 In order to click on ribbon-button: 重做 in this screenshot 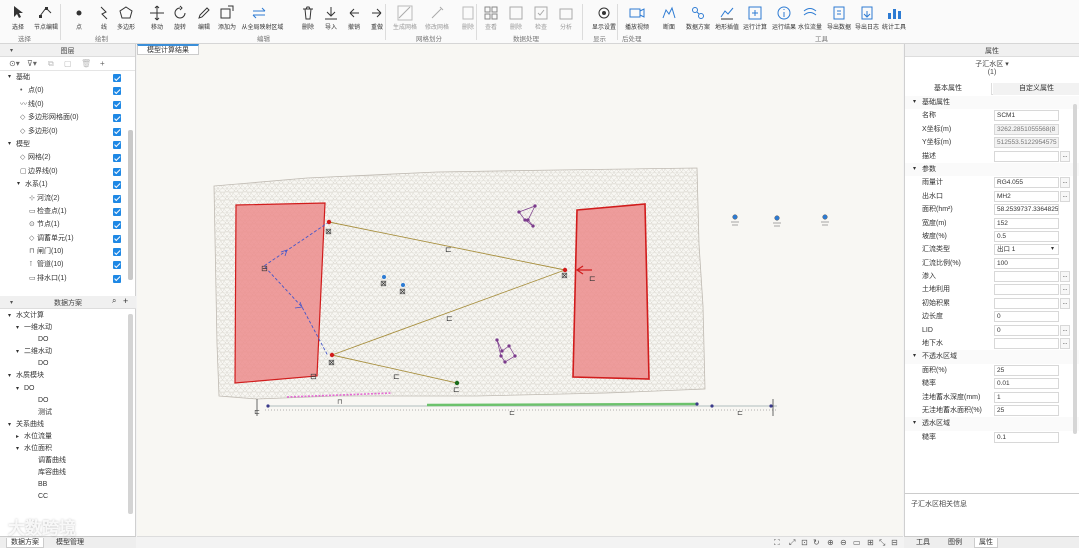, I will do `click(377, 17)`.